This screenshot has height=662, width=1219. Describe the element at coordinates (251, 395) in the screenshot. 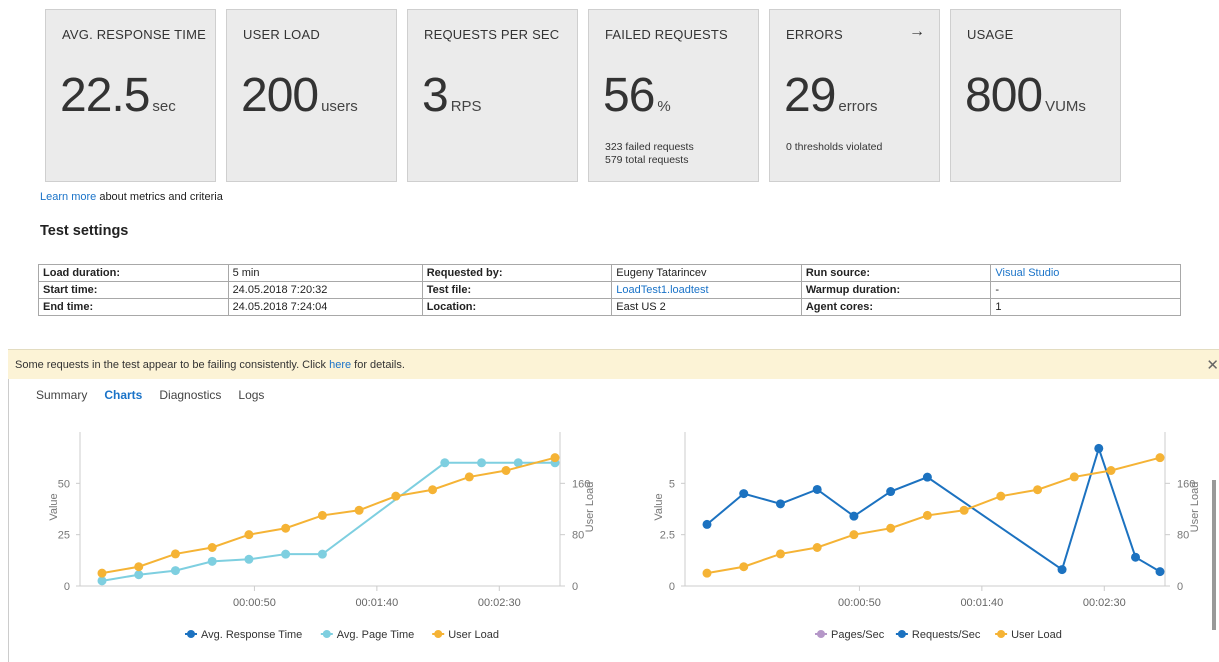

I see `tab-logs: Logs` at that location.